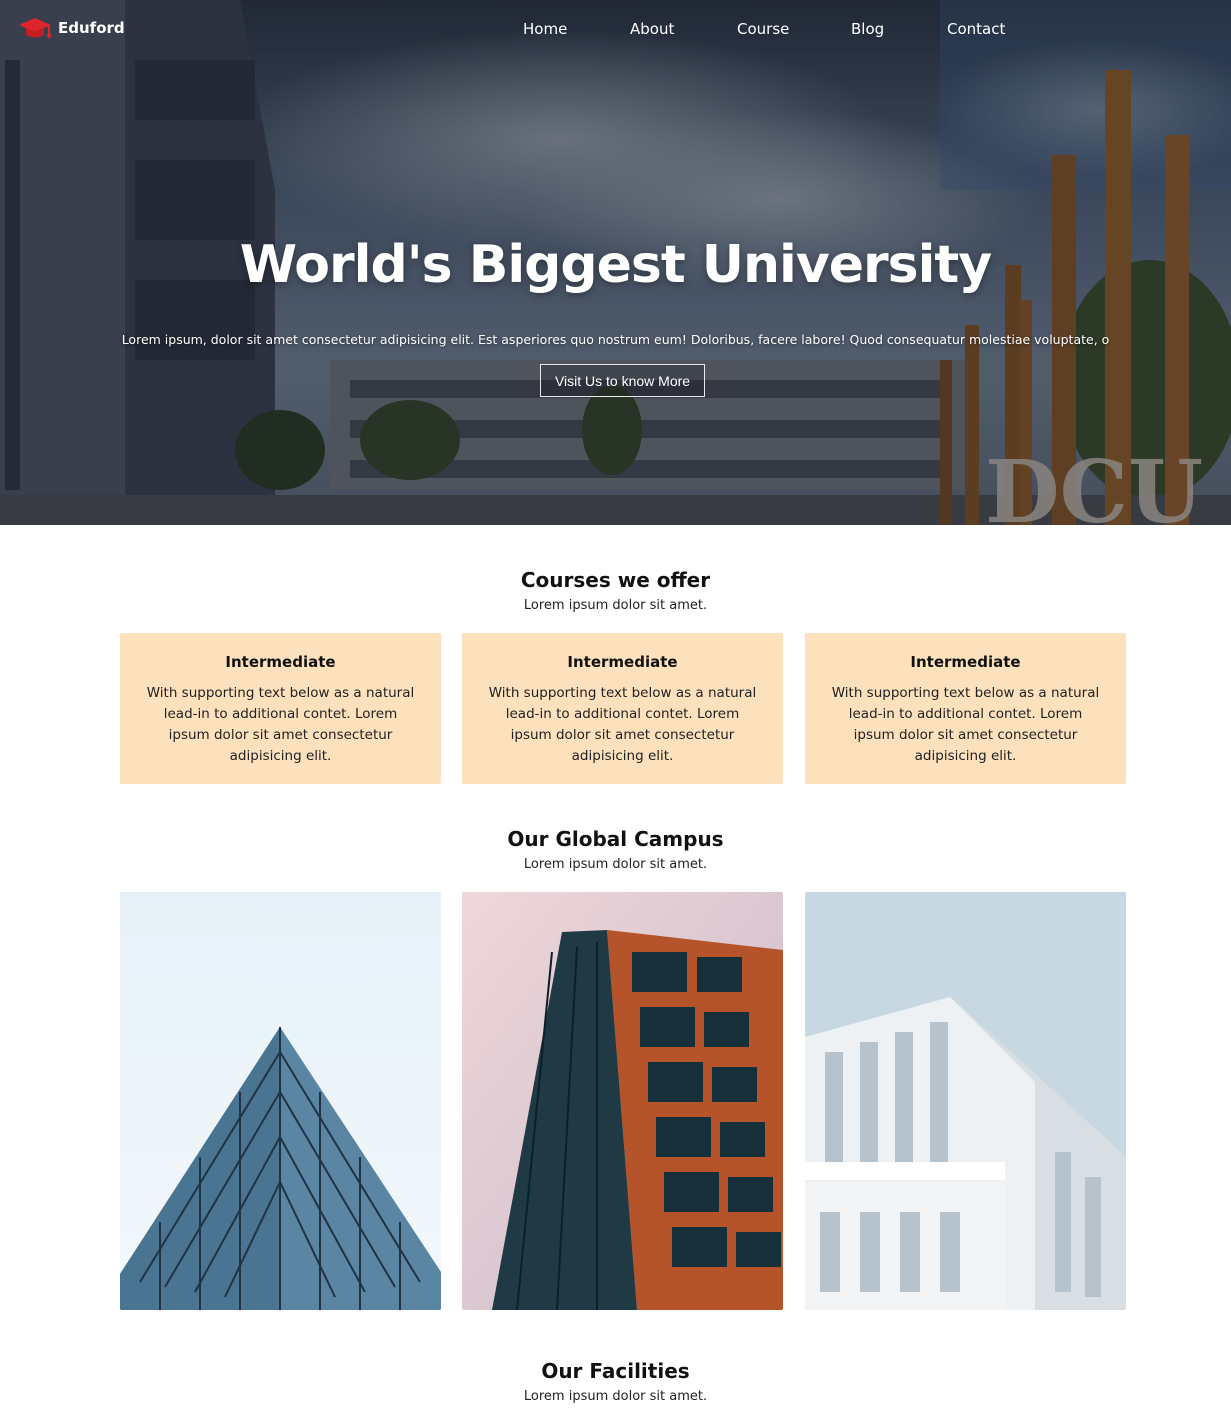 This screenshot has height=1422, width=1231. I want to click on nav-item-about: About, so click(652, 29).